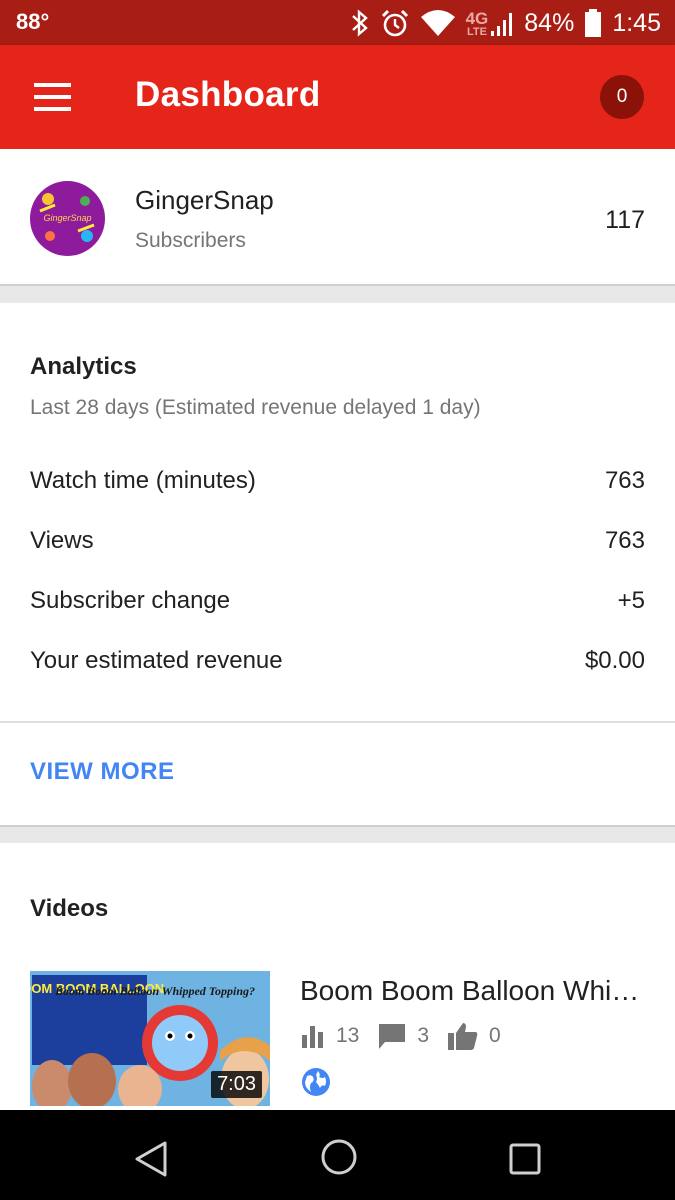 This screenshot has width=675, height=1200. I want to click on divider, so click(337, 722).